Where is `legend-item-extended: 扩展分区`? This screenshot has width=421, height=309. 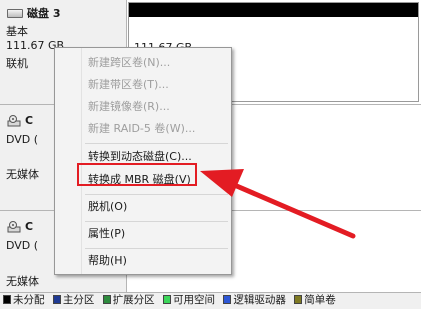
legend-item-extended: 扩展分区 is located at coordinates (128, 300).